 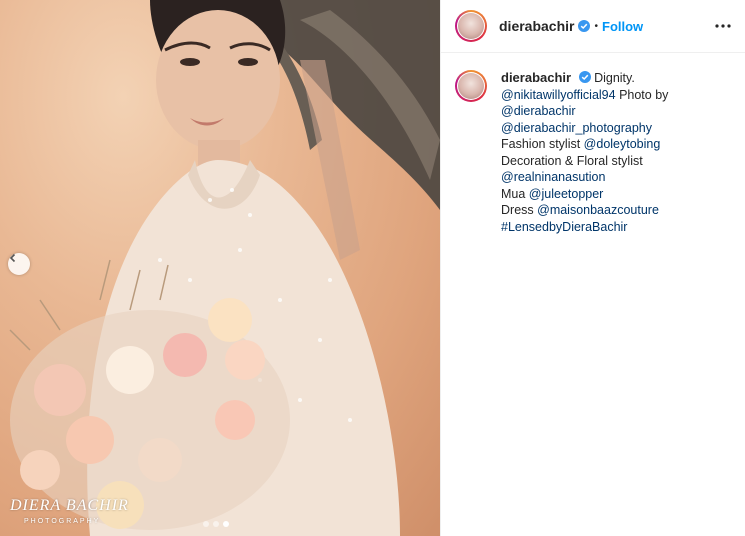 I want to click on follow-button: Follow, so click(x=622, y=26).